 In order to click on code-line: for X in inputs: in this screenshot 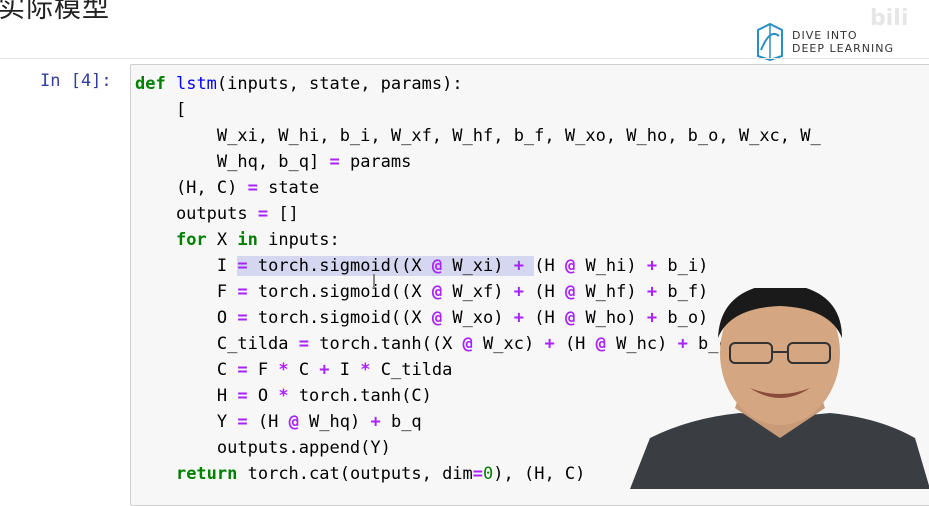, I will do `click(257, 240)`.